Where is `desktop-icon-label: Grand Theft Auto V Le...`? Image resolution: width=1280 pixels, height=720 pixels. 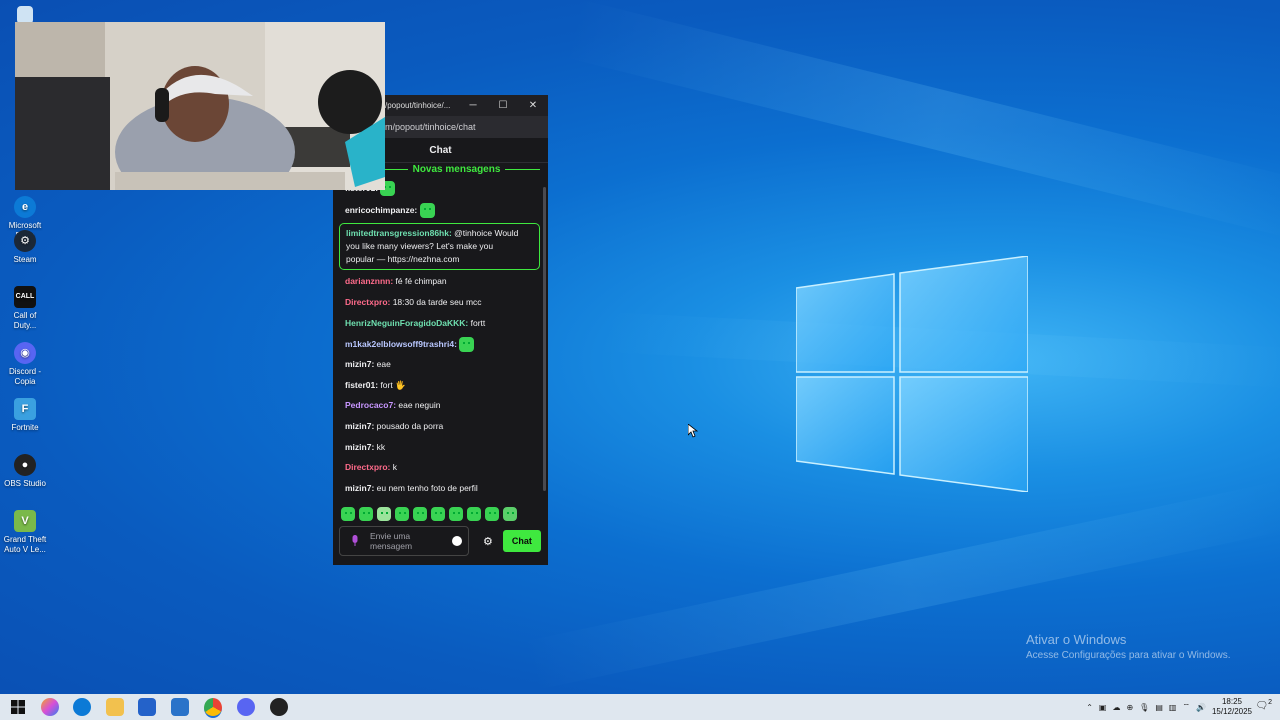
desktop-icon-label: Grand Theft Auto V Le... is located at coordinates (25, 544).